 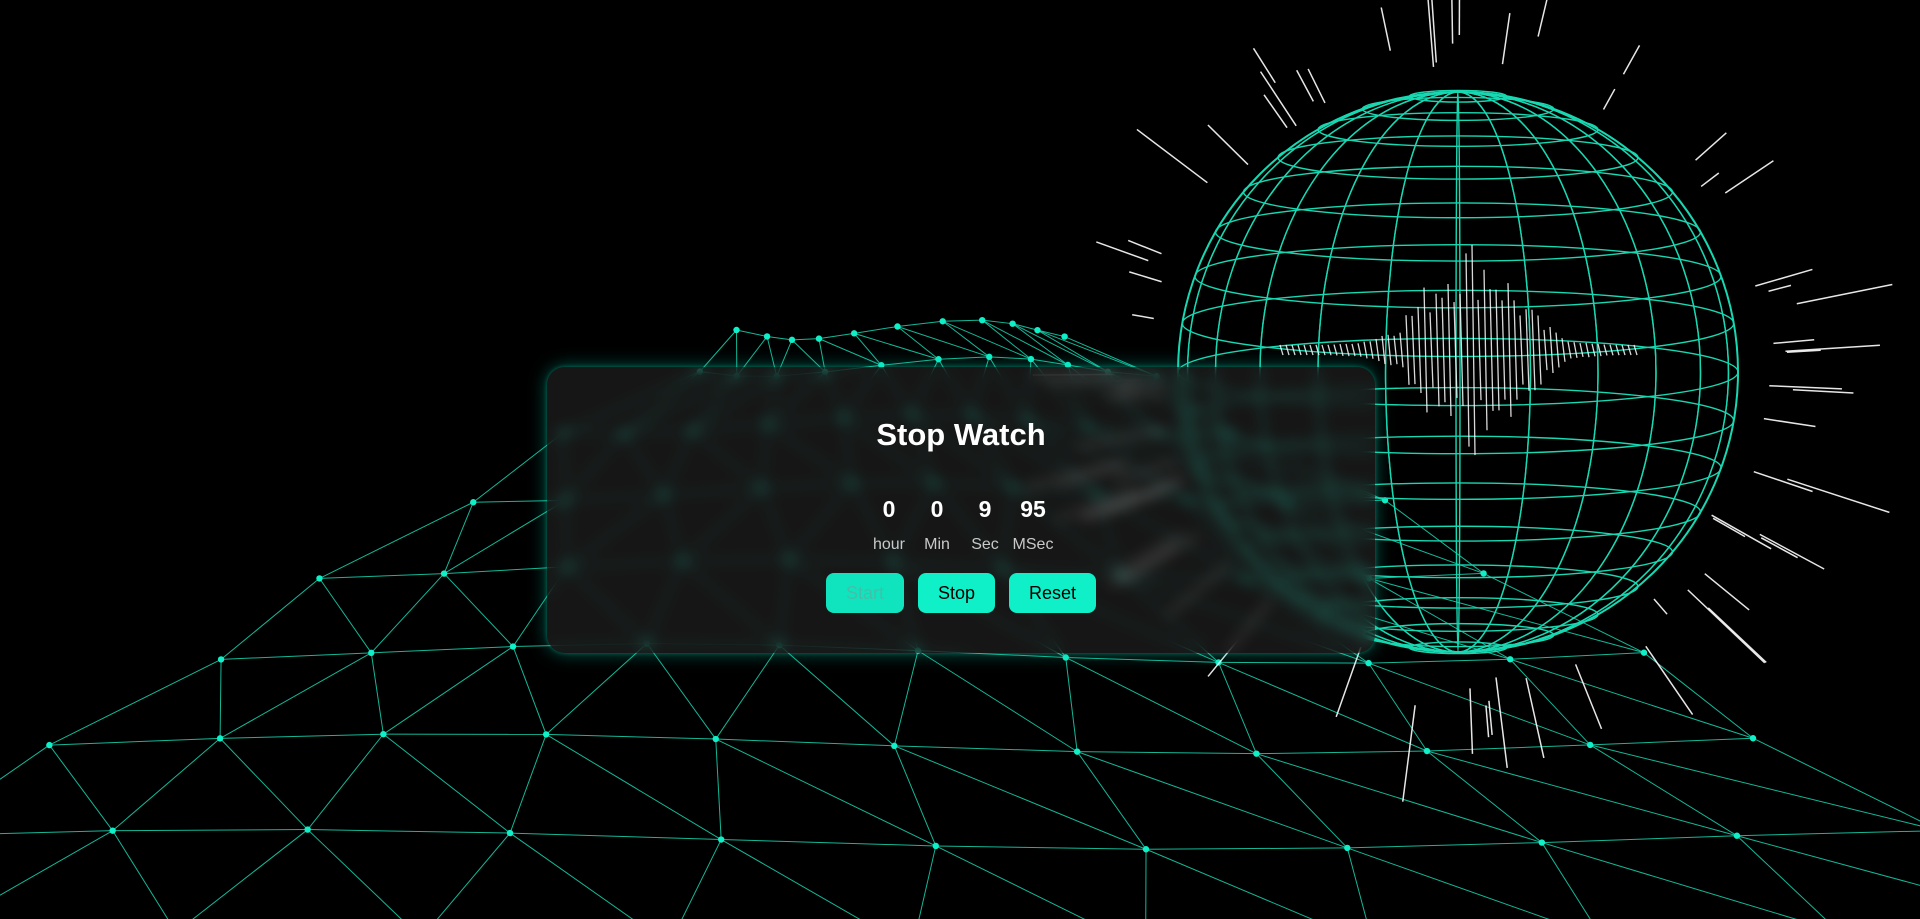 I want to click on sphere-longitude, so click(x=1458, y=372).